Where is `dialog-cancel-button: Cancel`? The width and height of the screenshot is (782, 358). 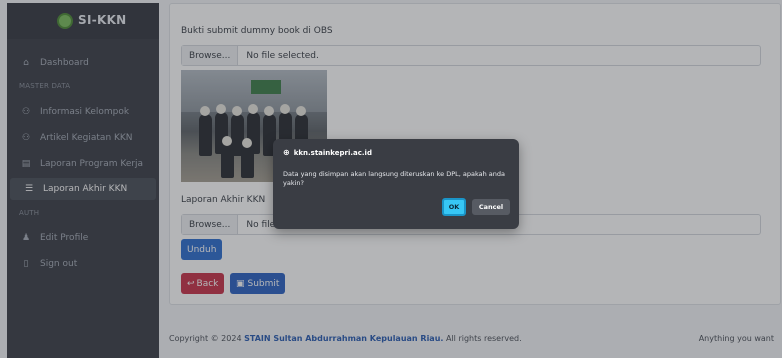 dialog-cancel-button: Cancel is located at coordinates (491, 207).